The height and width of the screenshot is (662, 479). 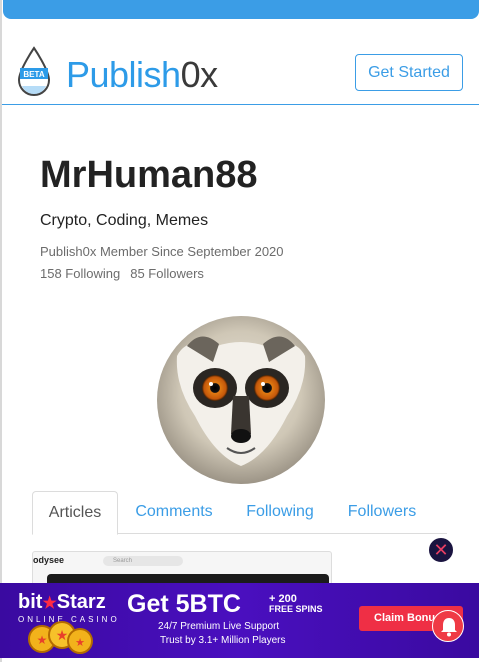 What do you see at coordinates (33, 74) in the screenshot?
I see `beta-badge: BETA` at bounding box center [33, 74].